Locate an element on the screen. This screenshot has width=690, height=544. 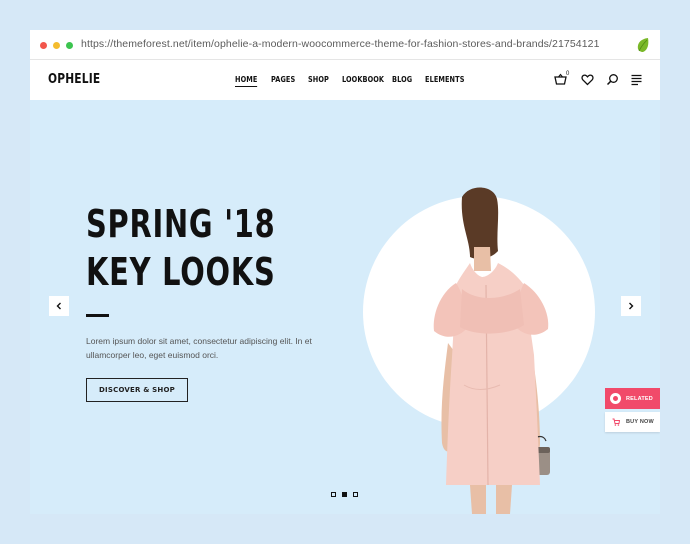
search-icon is located at coordinates (612, 79).